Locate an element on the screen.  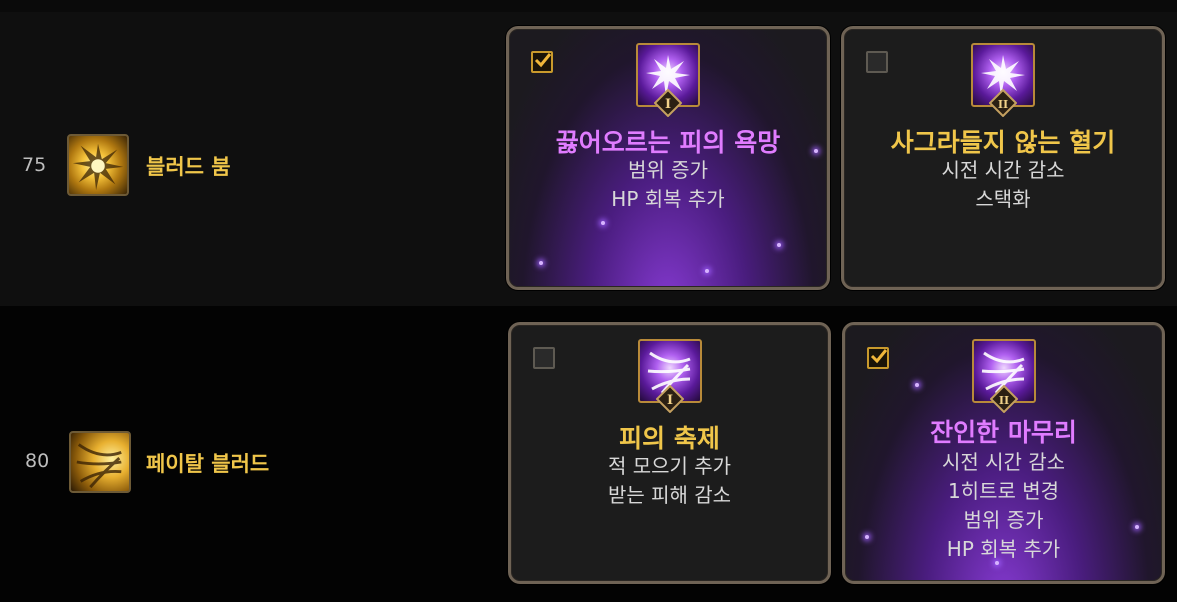
tripod-option-card: I 피의 축제 적 모으기 추가 받는 피해 감소 is located at coordinates (669, 453).